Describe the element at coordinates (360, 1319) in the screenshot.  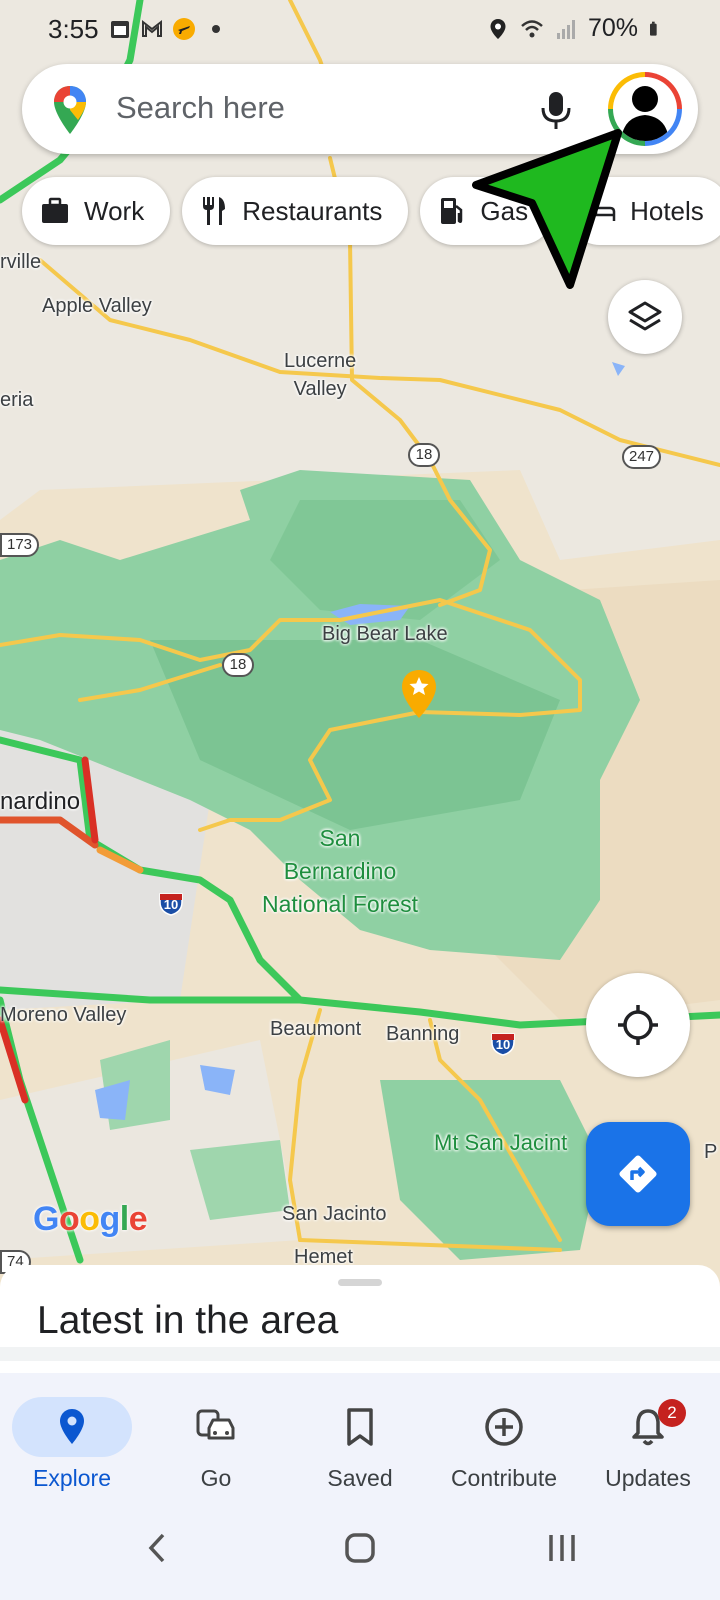
I see `bottom-sheet: Latest in the area` at that location.